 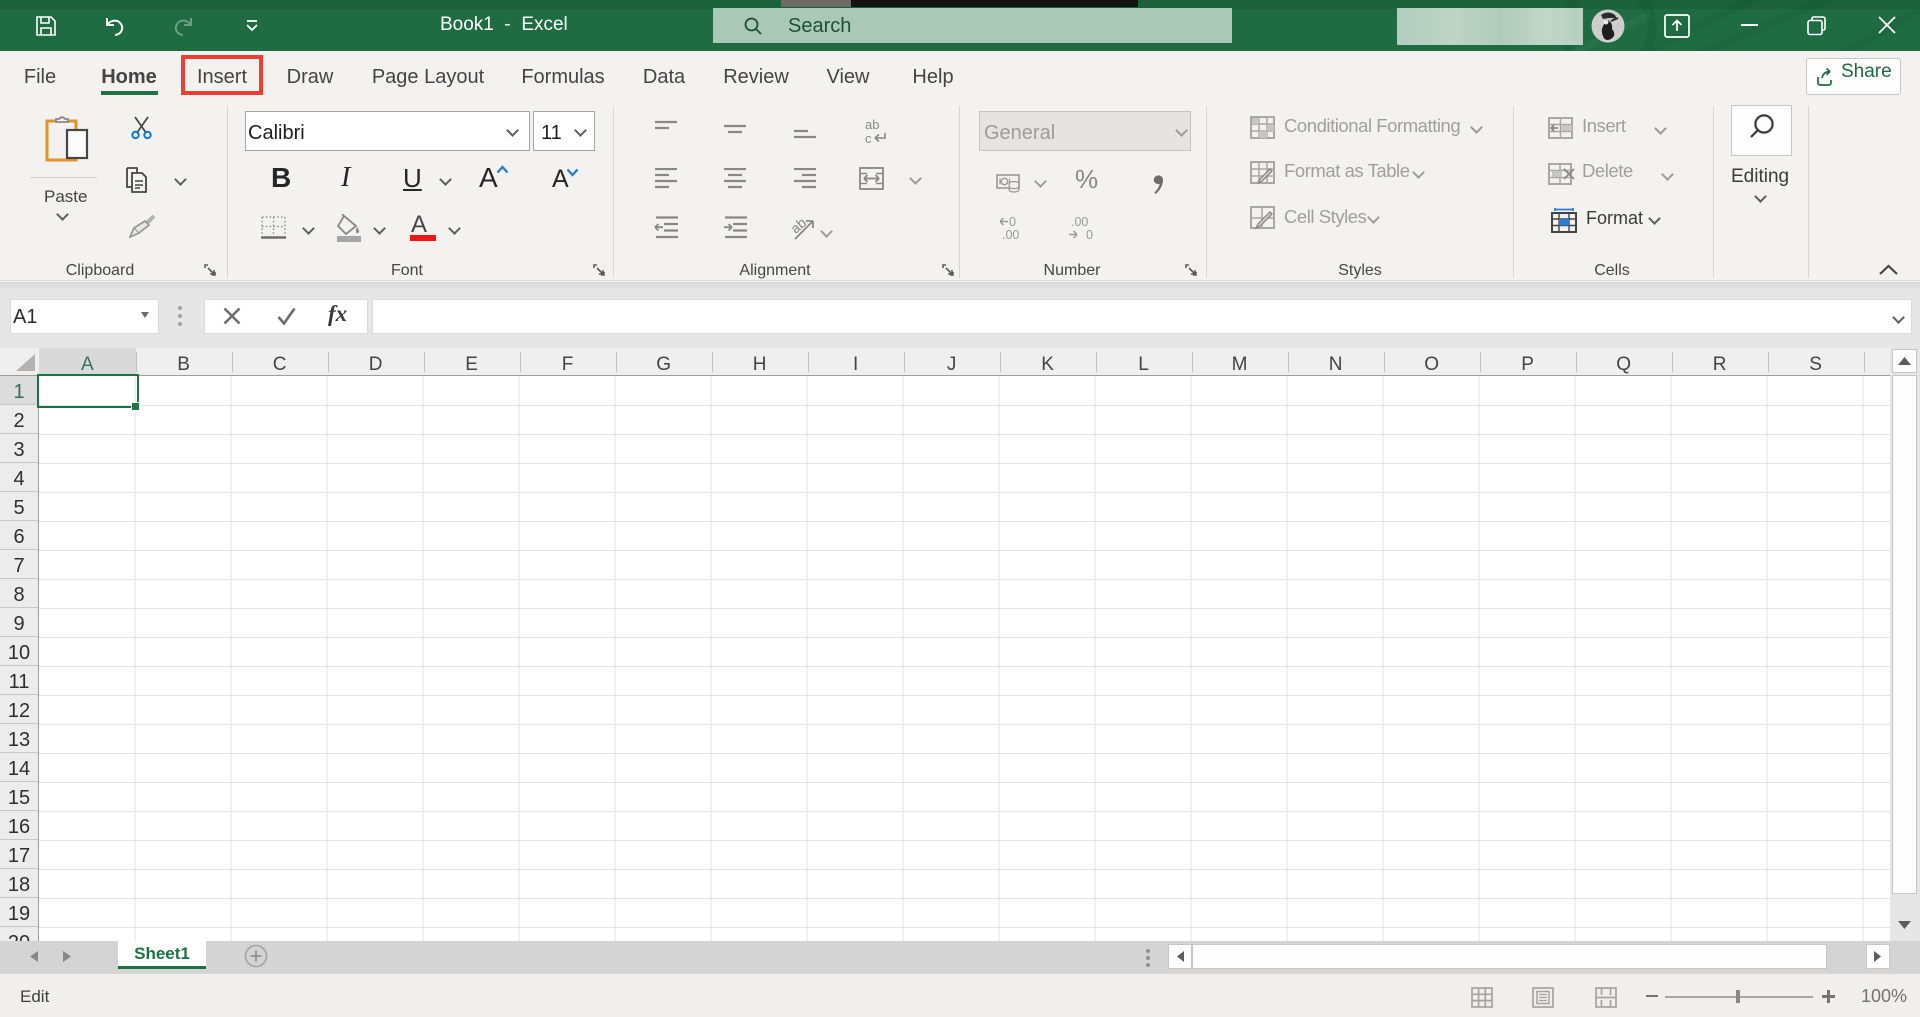 What do you see at coordinates (1089, 234) in the screenshot?
I see `svg-text: 0` at bounding box center [1089, 234].